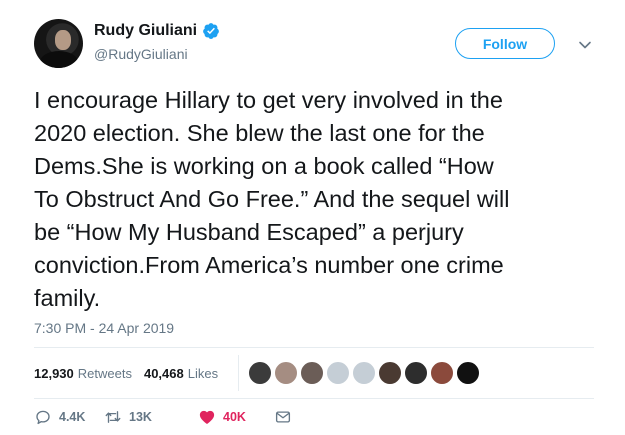 The height and width of the screenshot is (435, 625). What do you see at coordinates (585, 45) in the screenshot?
I see `chevron-down-icon` at bounding box center [585, 45].